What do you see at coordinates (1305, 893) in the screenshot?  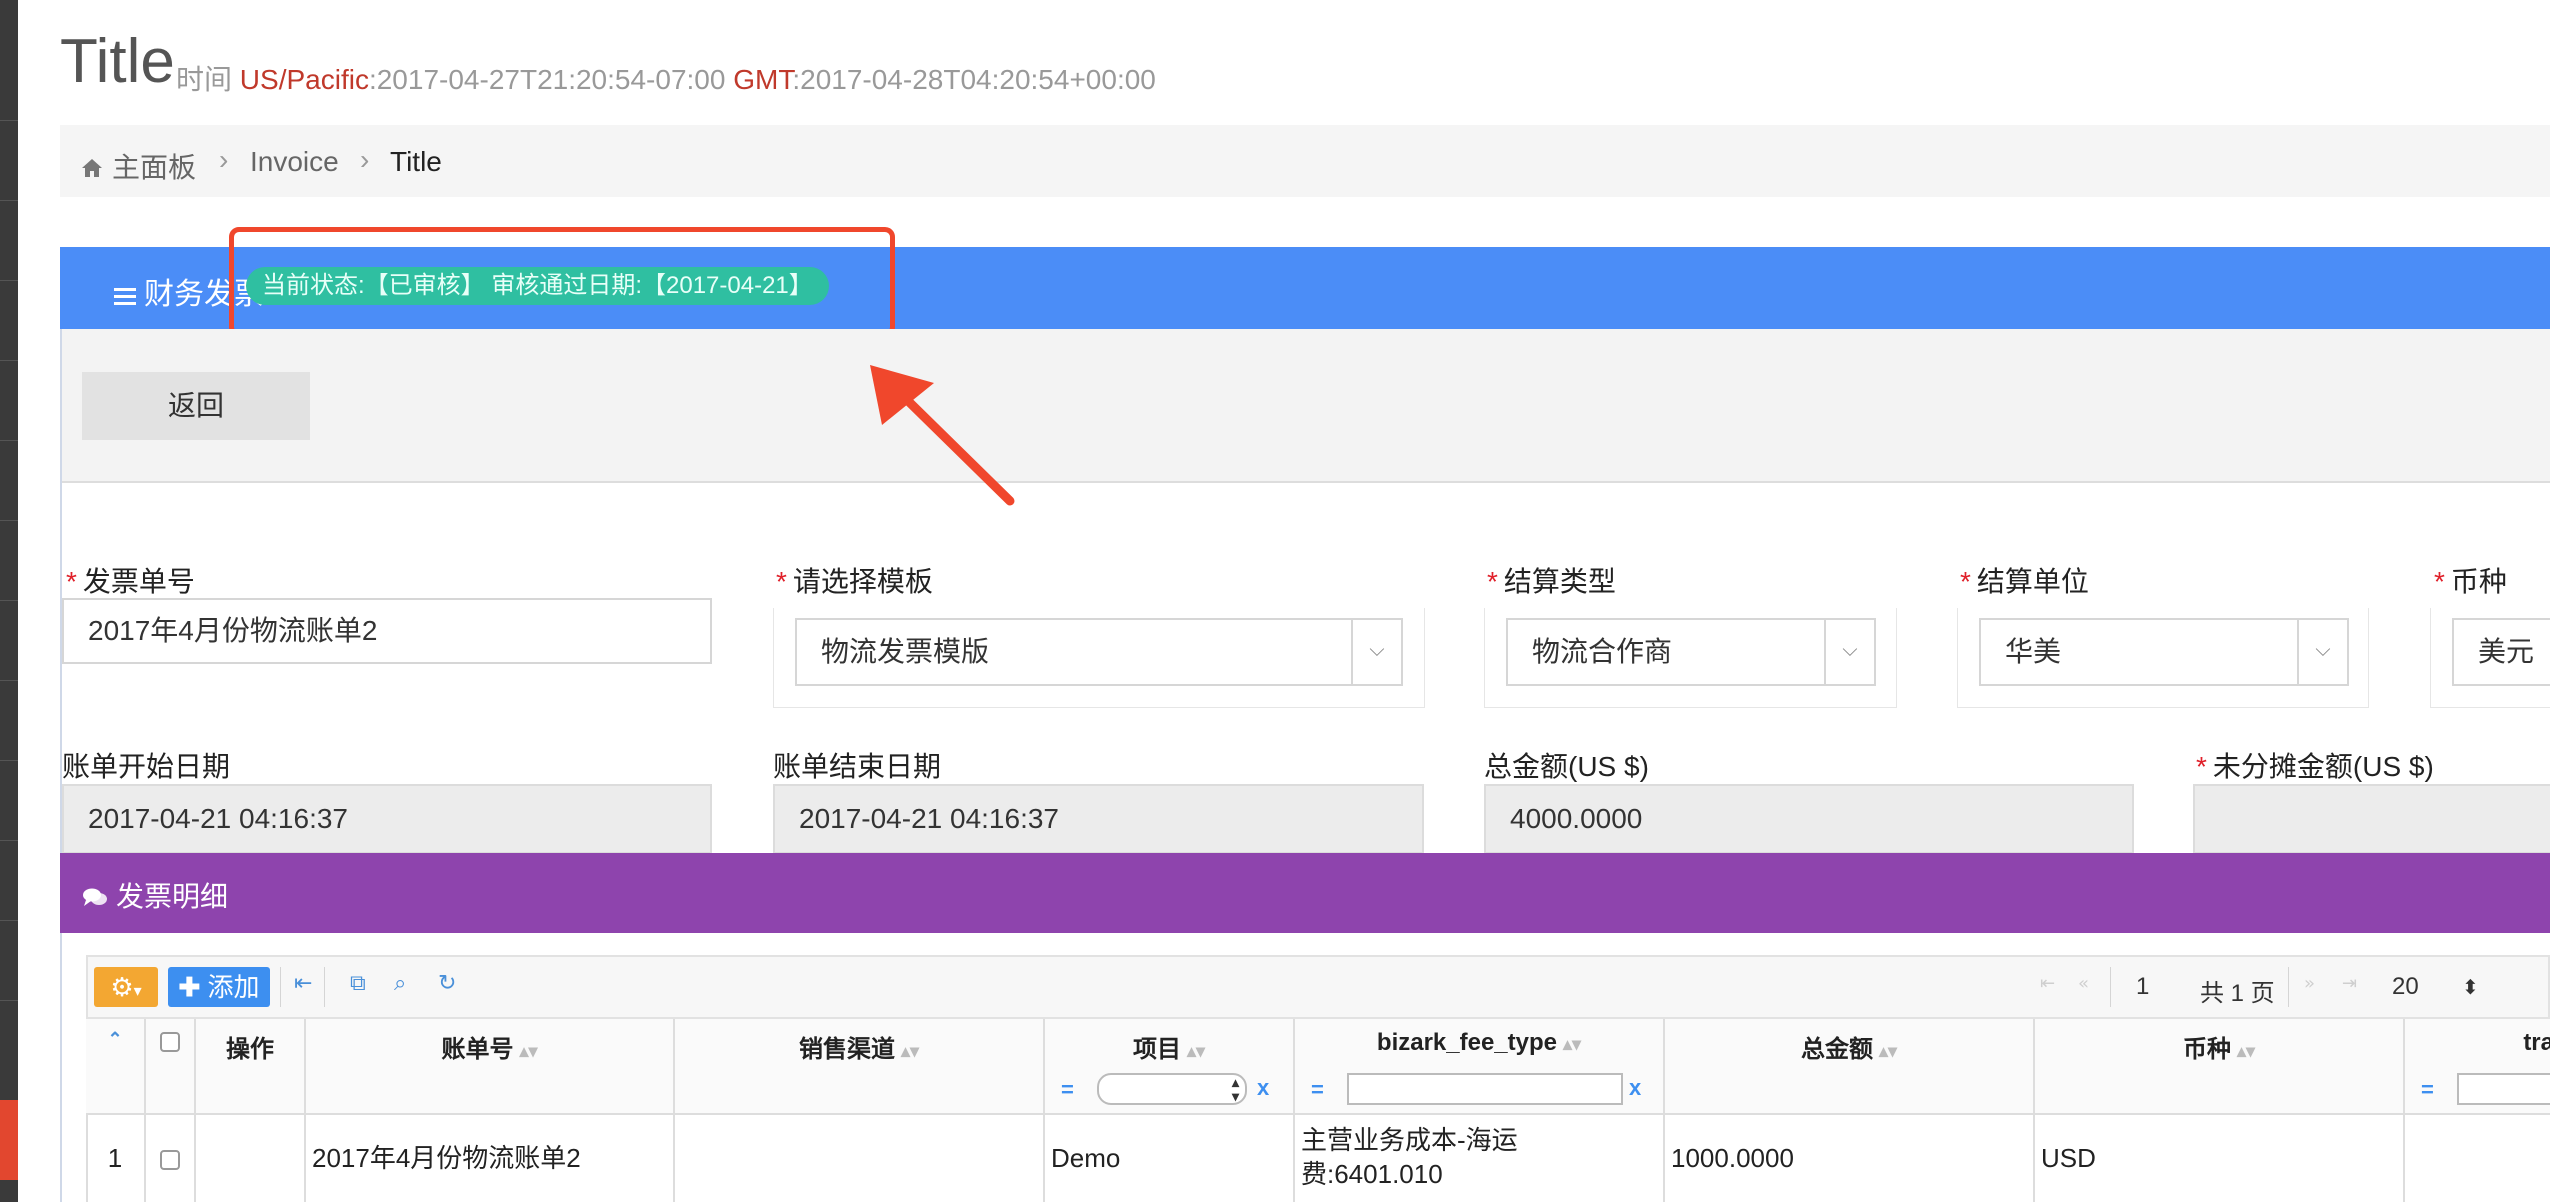 I see `invoice-detail-header: 发票明细` at bounding box center [1305, 893].